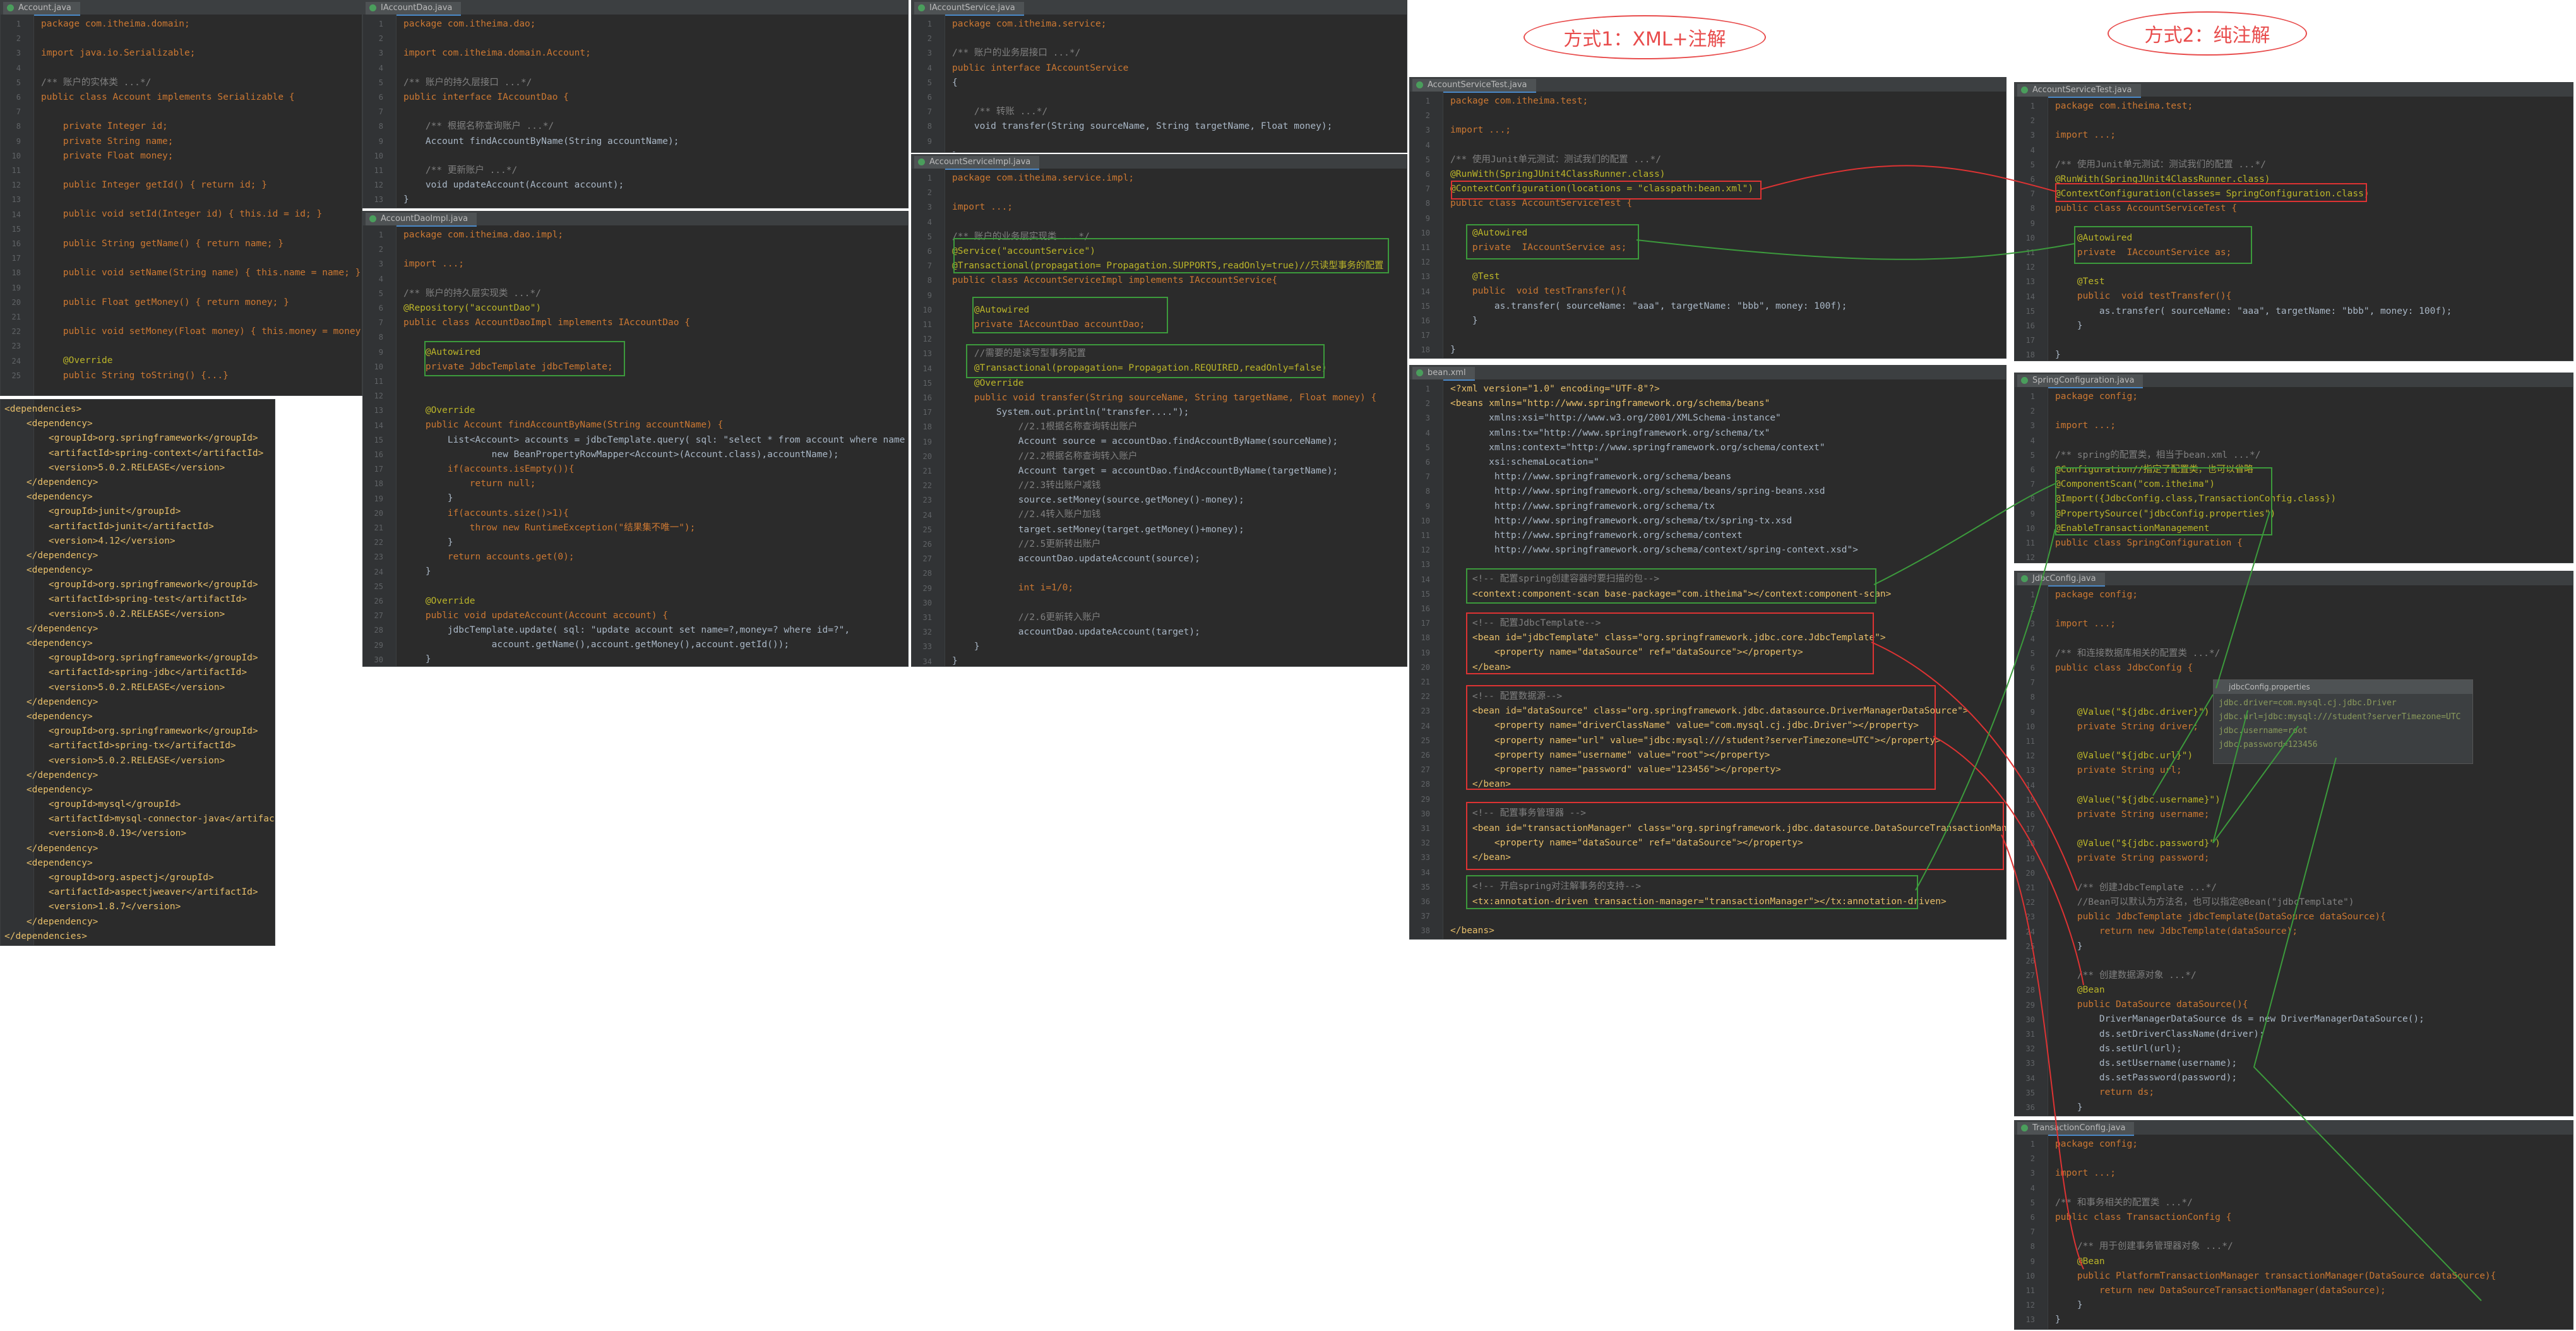 The image size is (2576, 1331). Describe the element at coordinates (421, 220) in the screenshot. I see `file-tab: AccountDaoImpl.java` at that location.